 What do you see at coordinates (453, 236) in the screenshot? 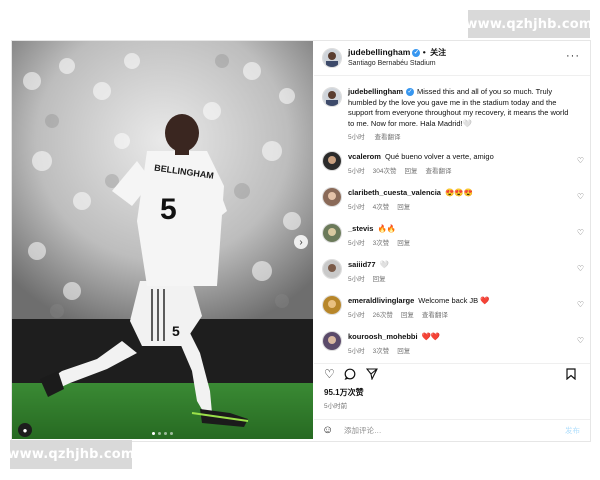
I see `comment-item: _stevis 🔥🔥 5小时 3次赞 回复 ♡` at bounding box center [453, 236].